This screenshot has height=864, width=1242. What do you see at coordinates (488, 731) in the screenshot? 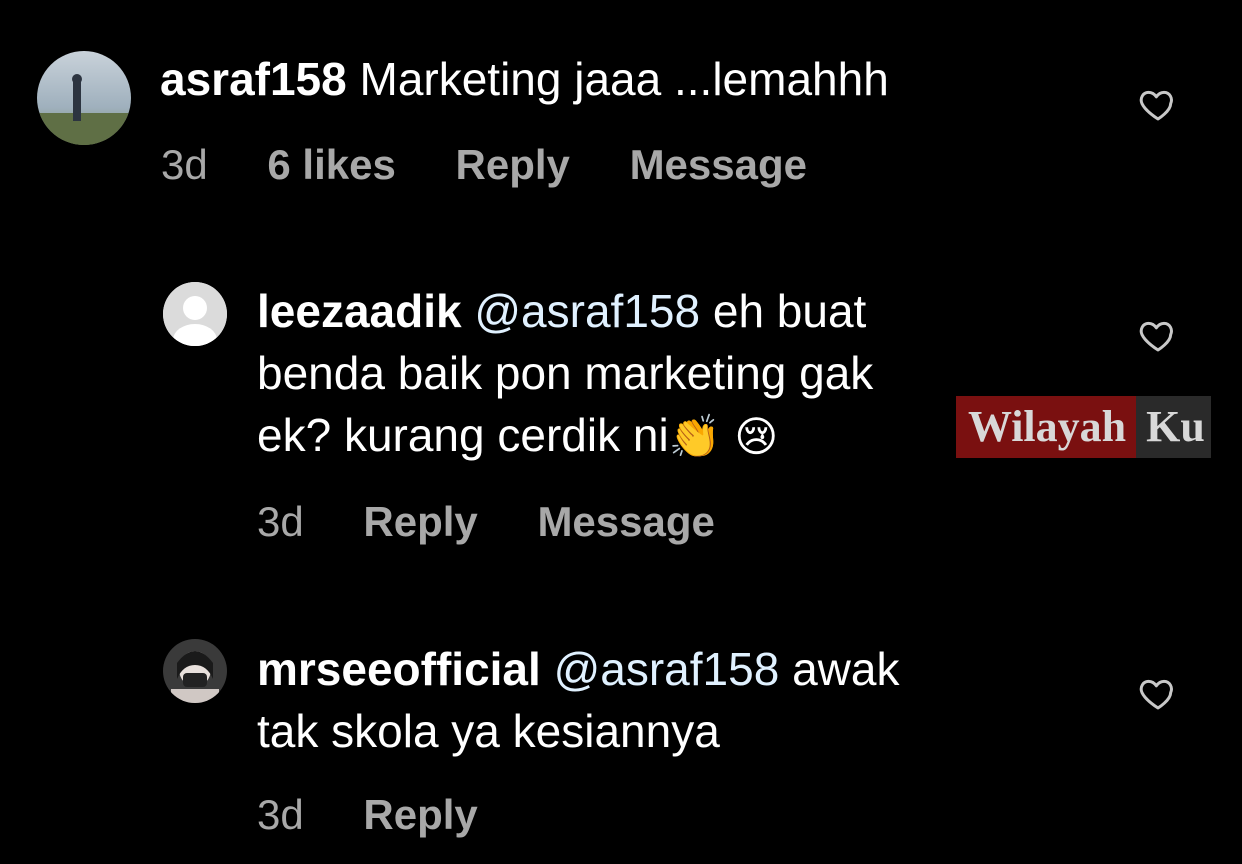
I see `comment-body-line2: tak skola ya kesiannya` at bounding box center [488, 731].